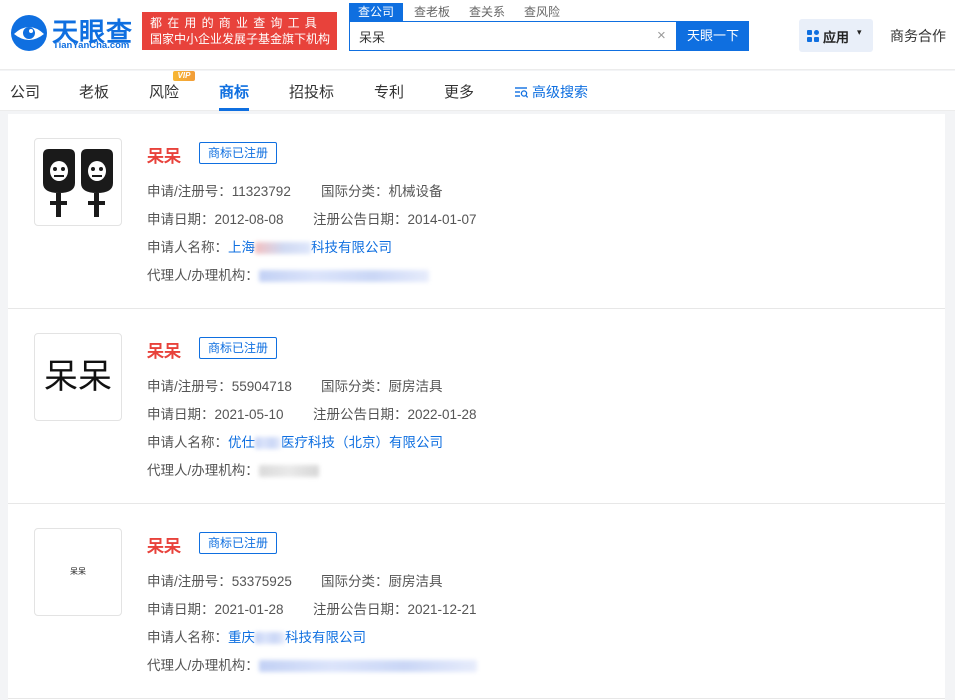  Describe the element at coordinates (249, 609) in the screenshot. I see `apply-date-value: 2021-01-28` at that location.